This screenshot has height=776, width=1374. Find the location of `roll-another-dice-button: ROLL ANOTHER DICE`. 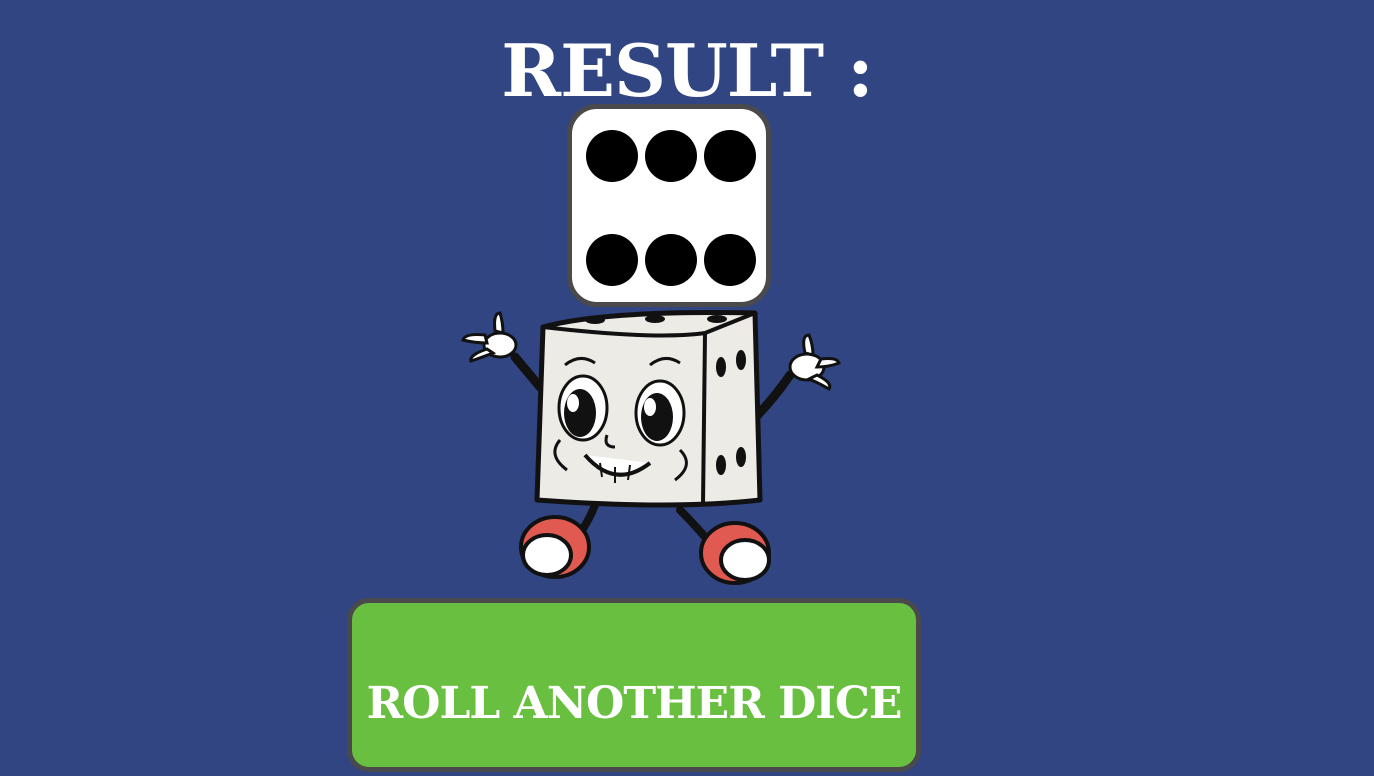

roll-another-dice-button: ROLL ANOTHER DICE is located at coordinates (634, 685).